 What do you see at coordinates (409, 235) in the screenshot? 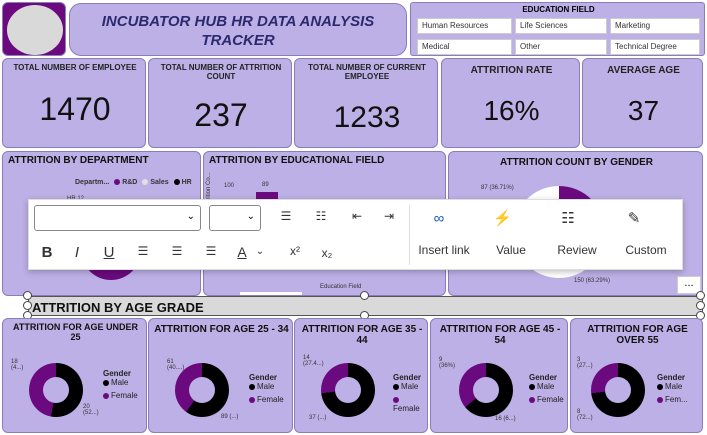
I see `toolbar-divider` at bounding box center [409, 235].